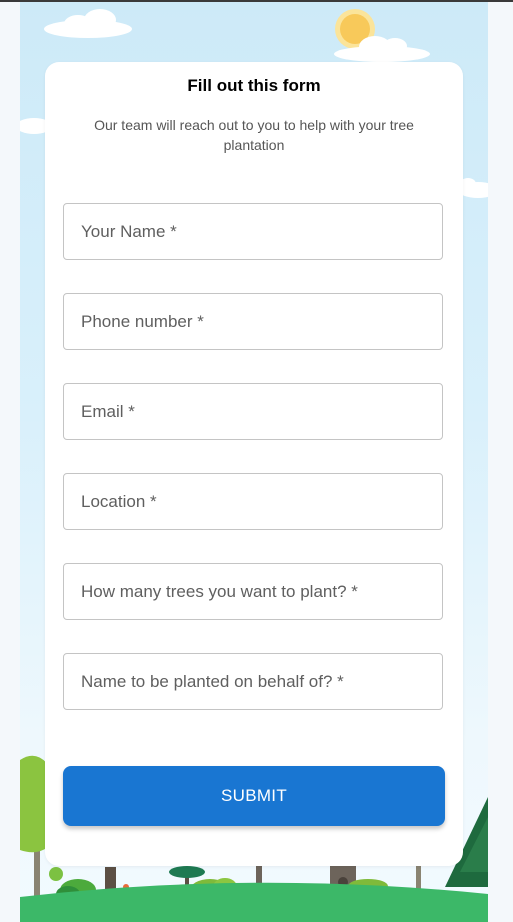 Image resolution: width=513 pixels, height=922 pixels. I want to click on name-field-container, so click(253, 231).